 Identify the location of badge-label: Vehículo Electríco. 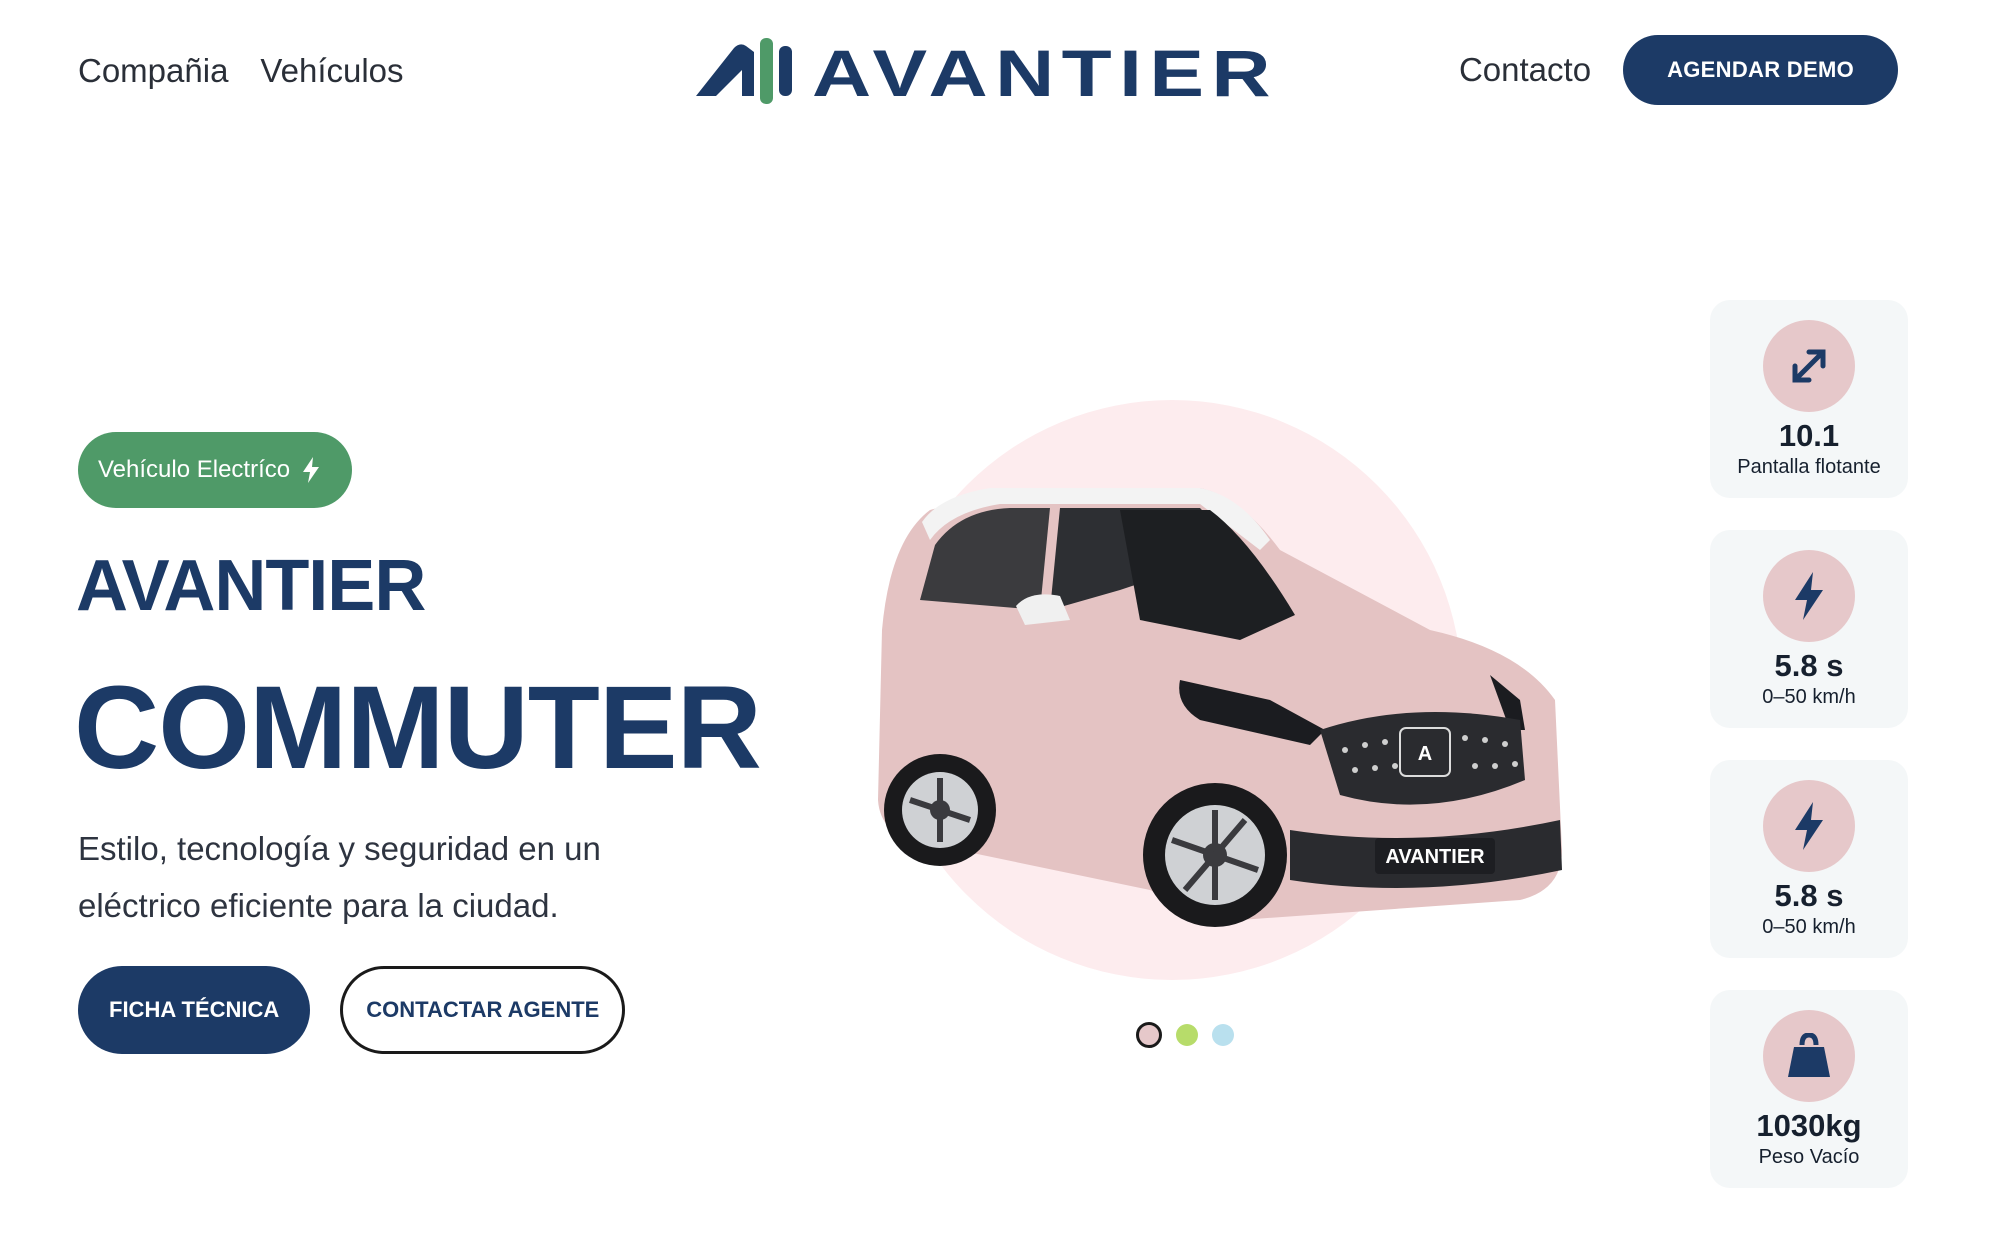
(194, 469).